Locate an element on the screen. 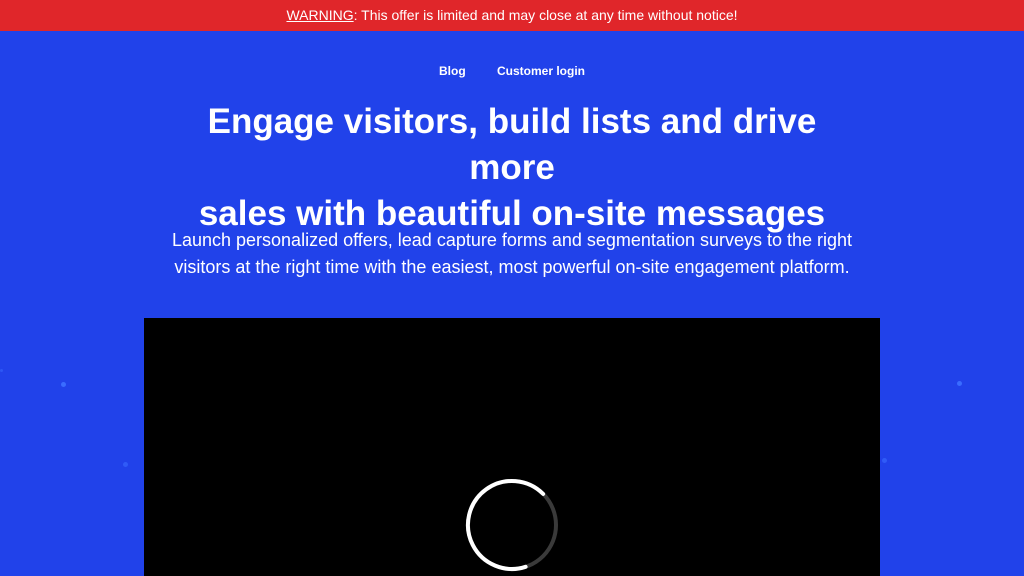 The image size is (1024, 576). nav-link-blog: Blog is located at coordinates (452, 71).